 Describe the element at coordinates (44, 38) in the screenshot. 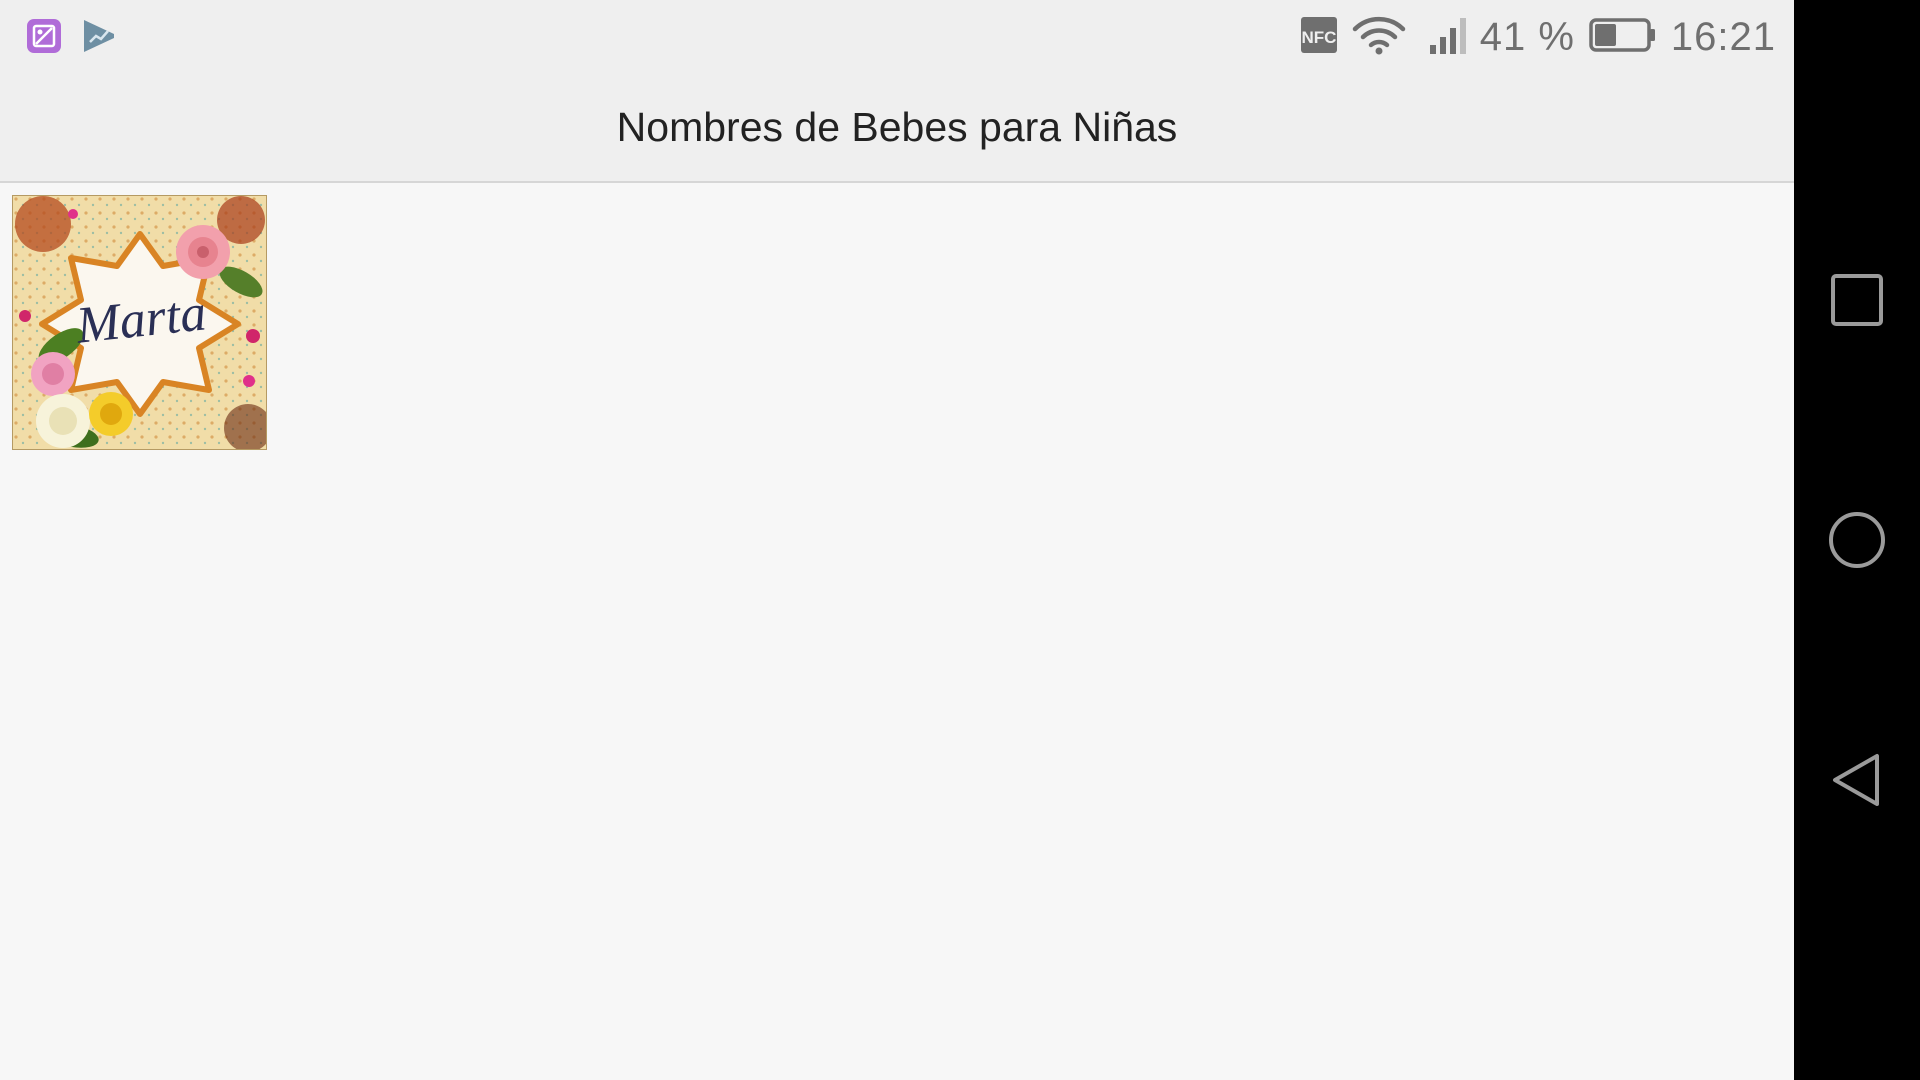

I see `gallery-notification-icon` at that location.